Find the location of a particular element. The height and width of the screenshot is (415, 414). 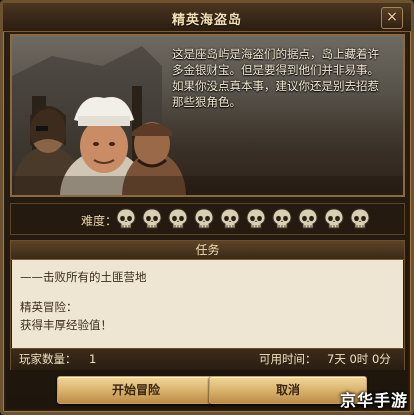

time-label: 可用时间： is located at coordinates (288, 359).